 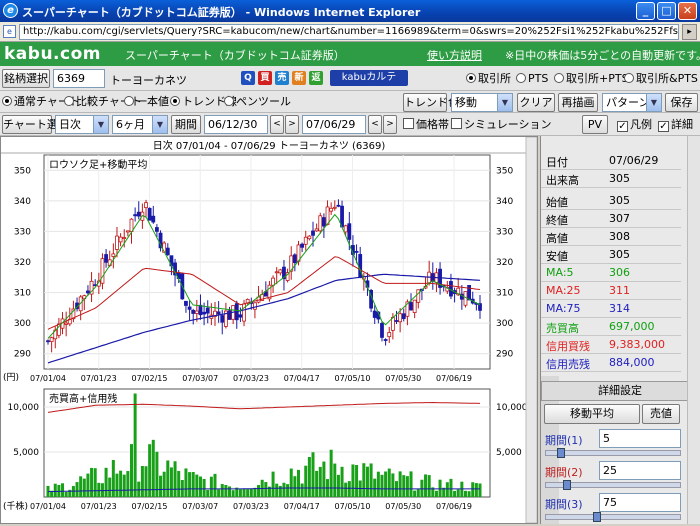 What do you see at coordinates (26, 78) in the screenshot?
I see `stock-select-button: 銘柄選択` at bounding box center [26, 78].